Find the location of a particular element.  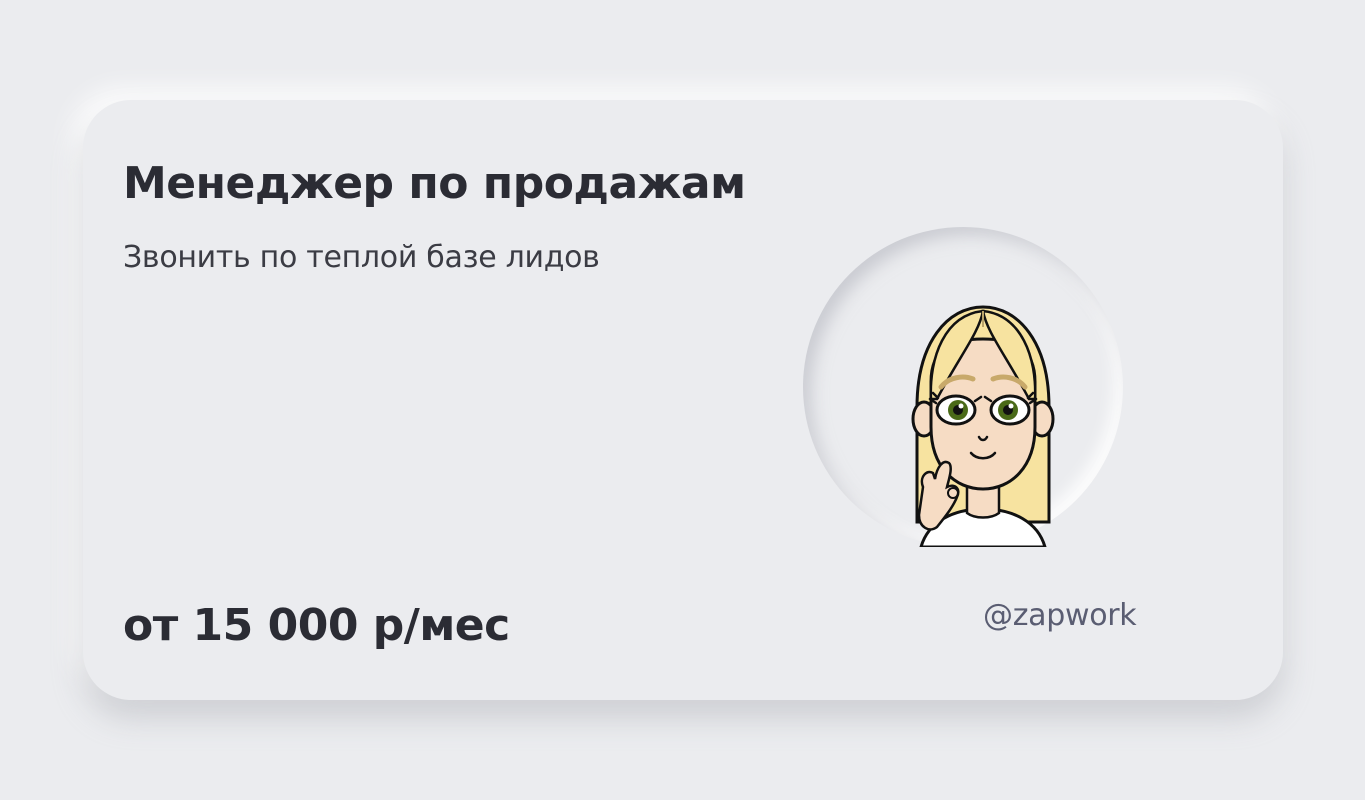

salary-label: от 15 000 р/мес is located at coordinates (316, 625).